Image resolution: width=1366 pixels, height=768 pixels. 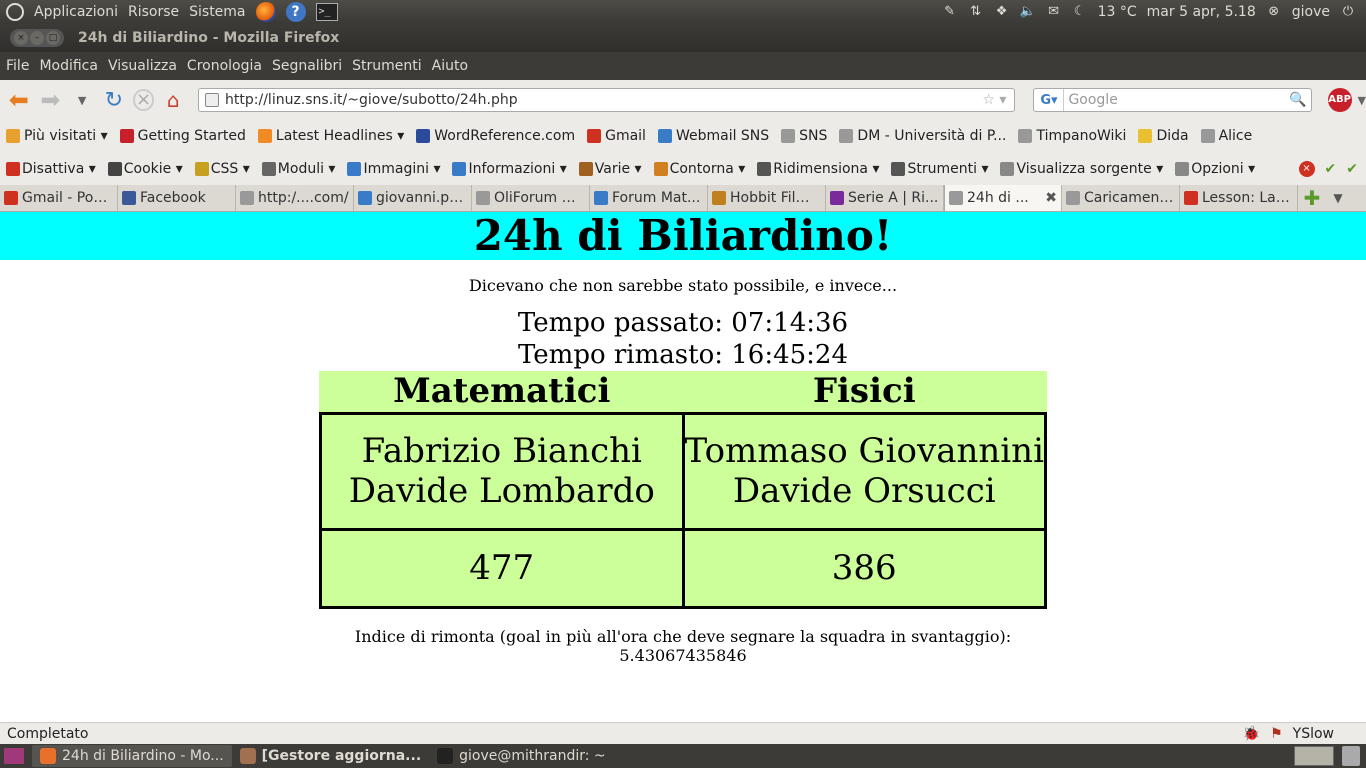 I want to click on panel-menu-system: Sistema, so click(x=217, y=12).